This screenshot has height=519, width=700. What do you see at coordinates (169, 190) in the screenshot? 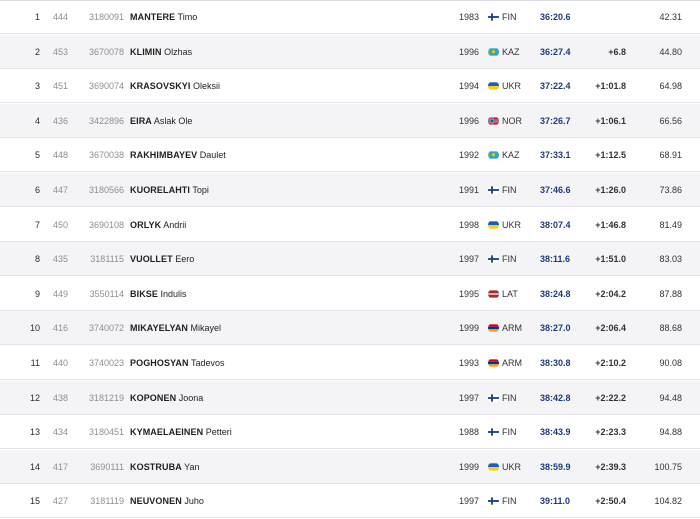
I see `athlete-name: KUORELAHTI Topi` at bounding box center [169, 190].